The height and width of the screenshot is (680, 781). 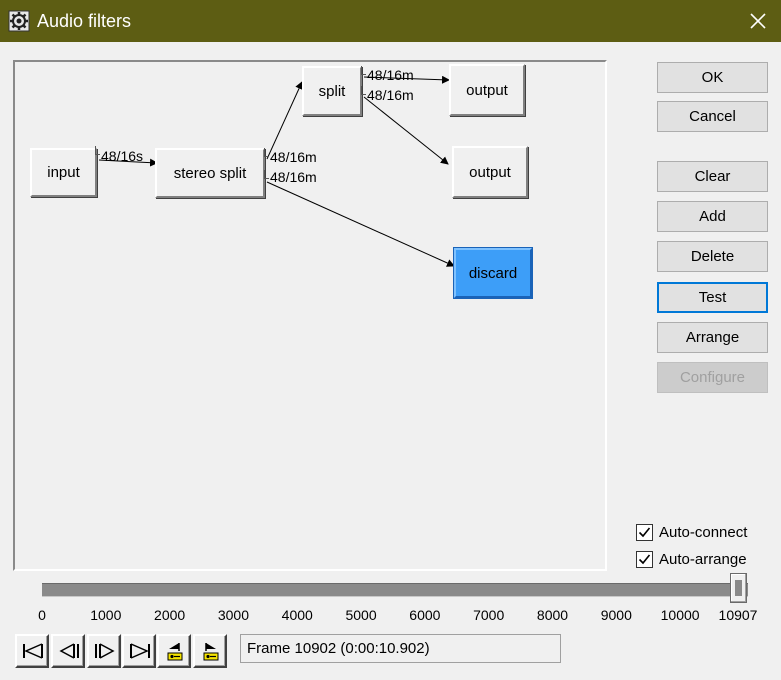 I want to click on button-label: Add, so click(x=712, y=216).